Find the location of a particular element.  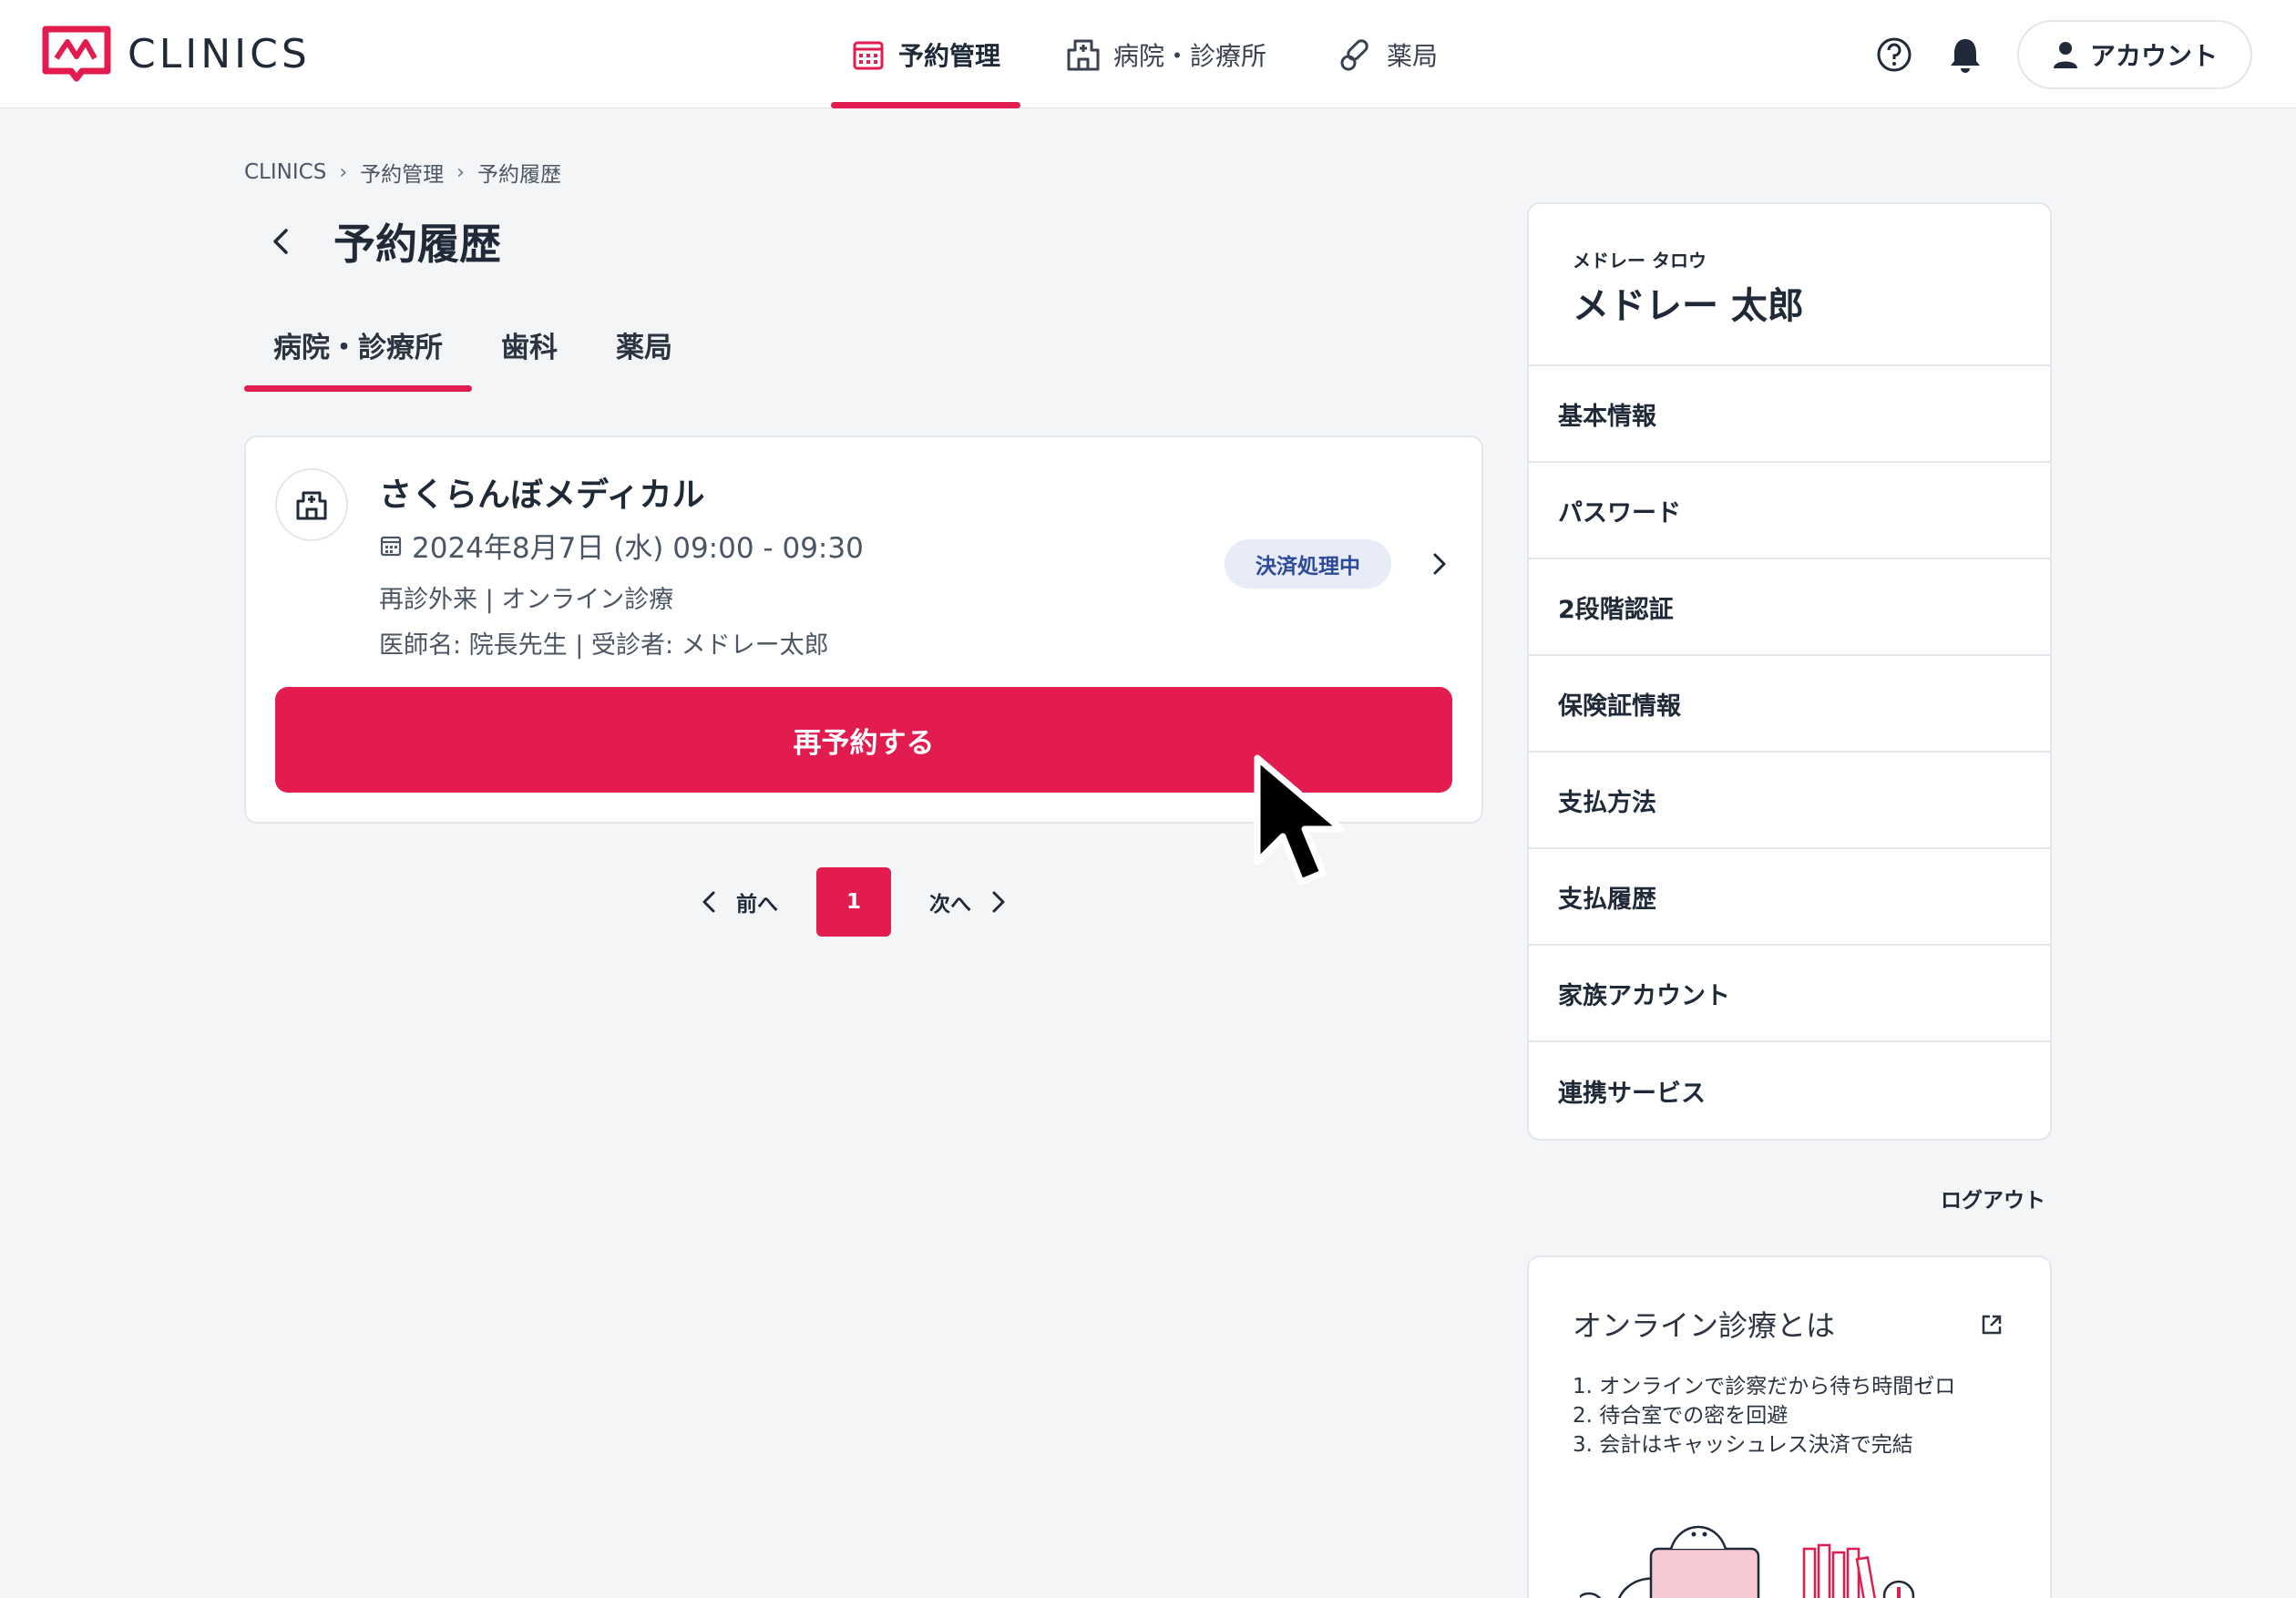

profile-kana: メドレー タロウ is located at coordinates (1640, 260).